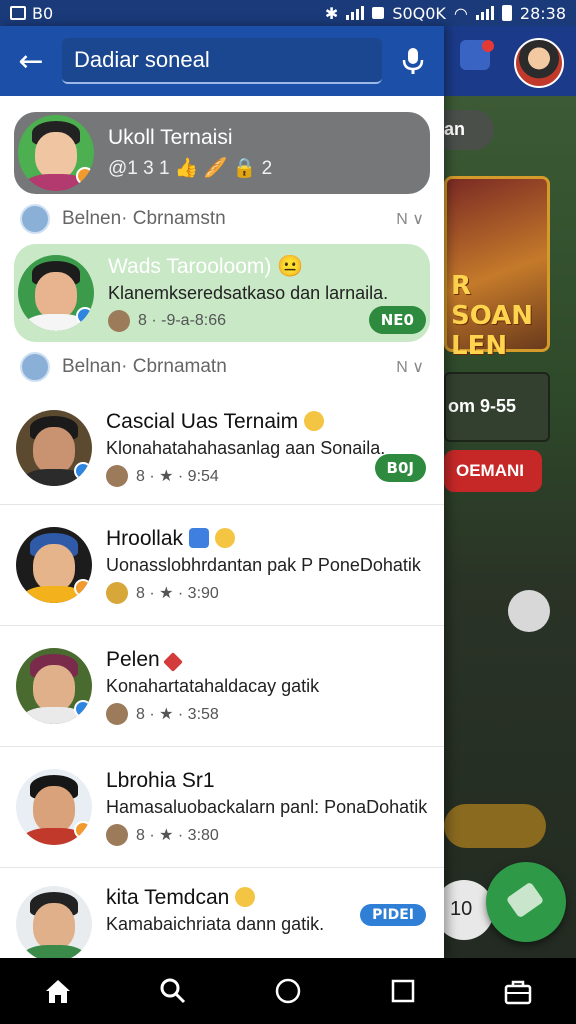  Describe the element at coordinates (177, 714) in the screenshot. I see `item-meta: 8 · ★ · 3:58` at that location.